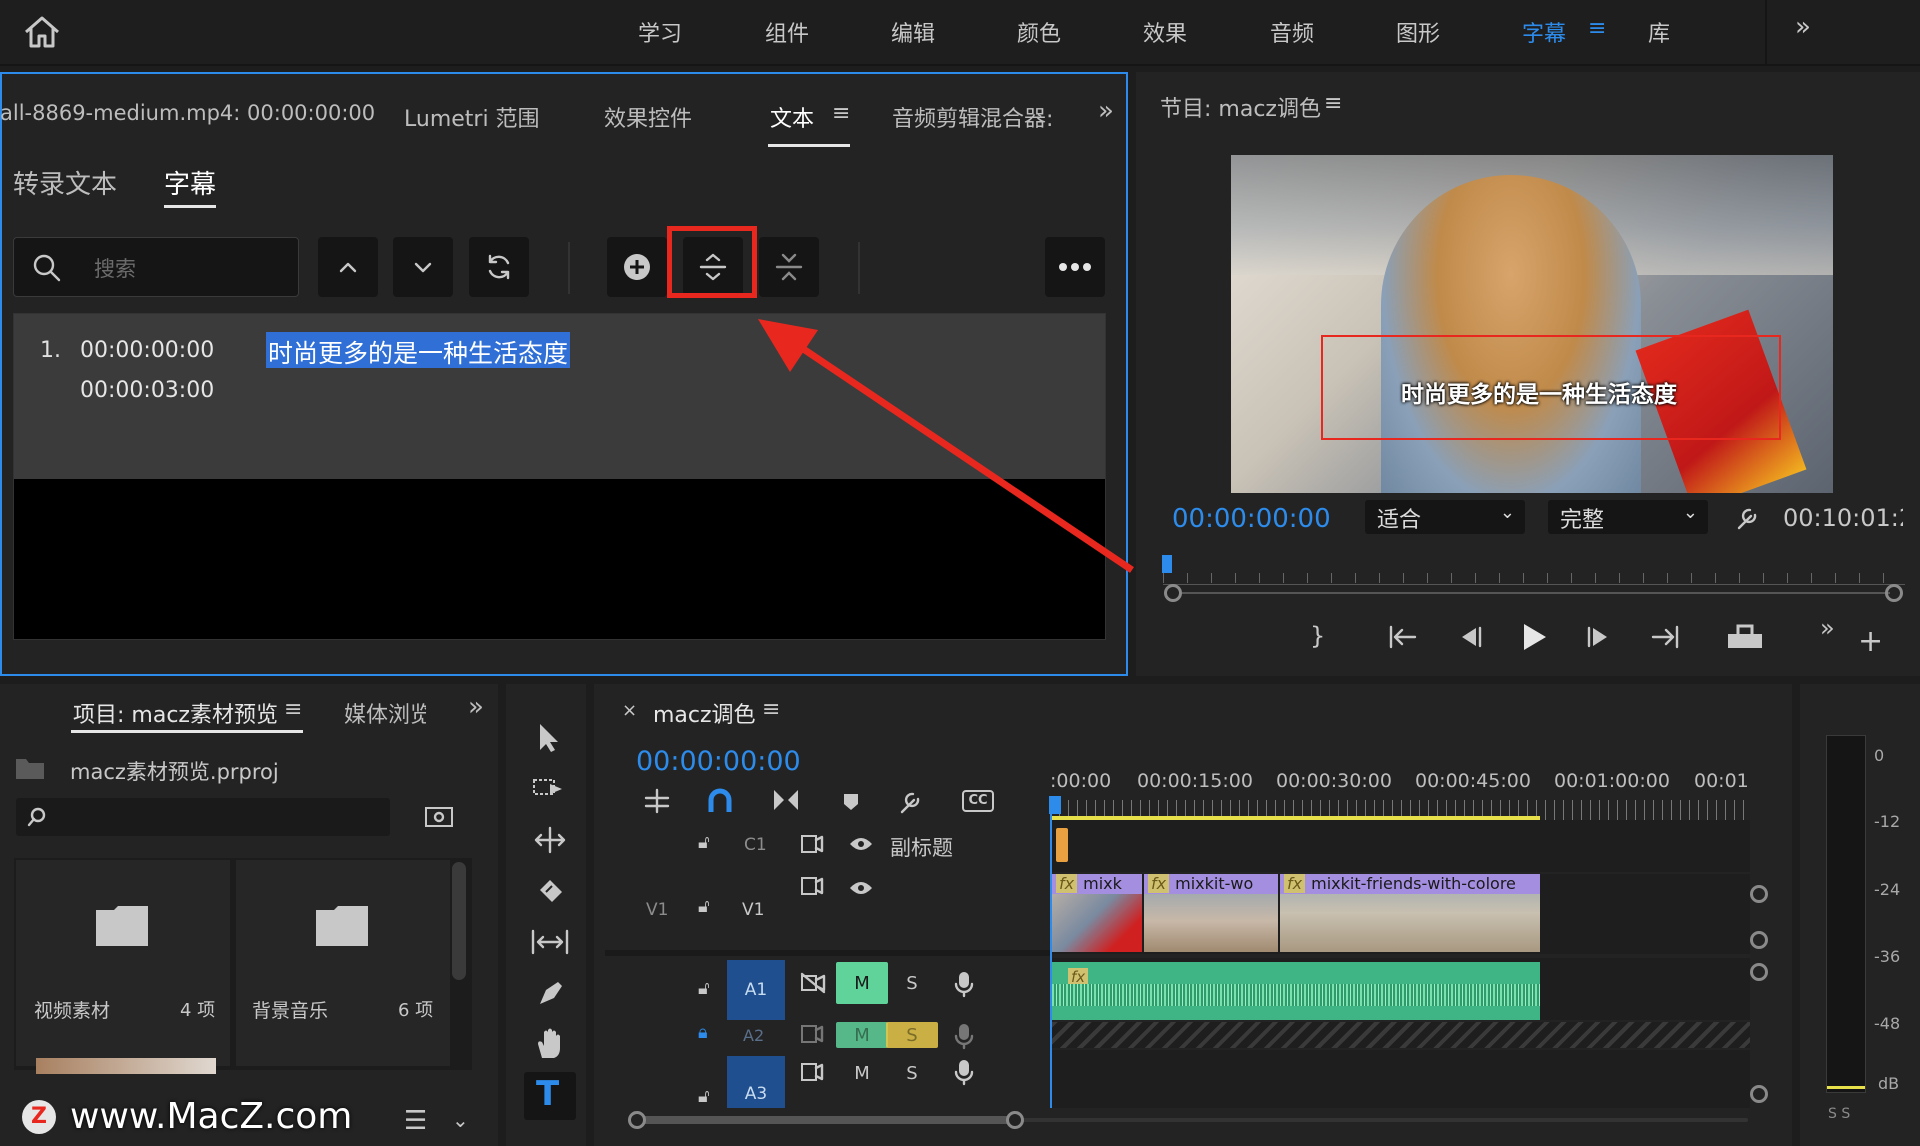 Image resolution: width=1920 pixels, height=1146 pixels. I want to click on solo-a1-button: S, so click(912, 983).